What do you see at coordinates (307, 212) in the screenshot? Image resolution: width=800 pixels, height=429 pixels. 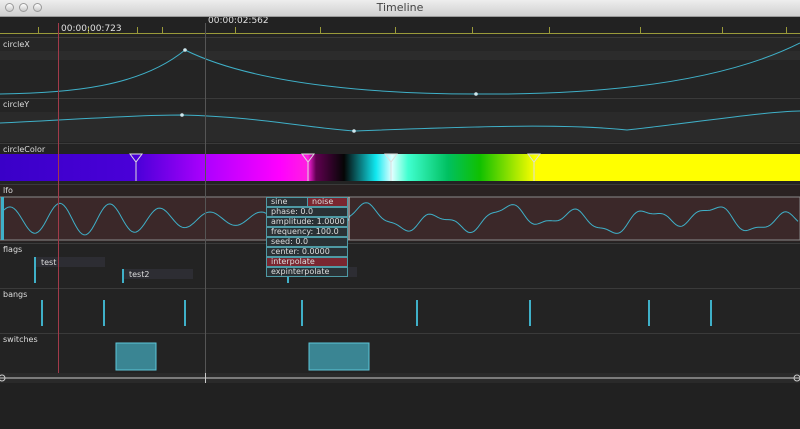 I see `lfo-phase-field: phase: 0.0` at bounding box center [307, 212].